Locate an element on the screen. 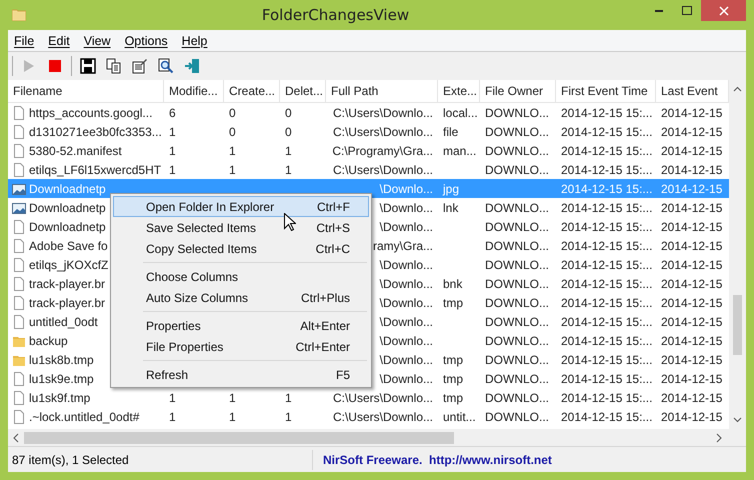  credit-link: NirSoft Freeware. http://www.nirsoft.net is located at coordinates (437, 459).